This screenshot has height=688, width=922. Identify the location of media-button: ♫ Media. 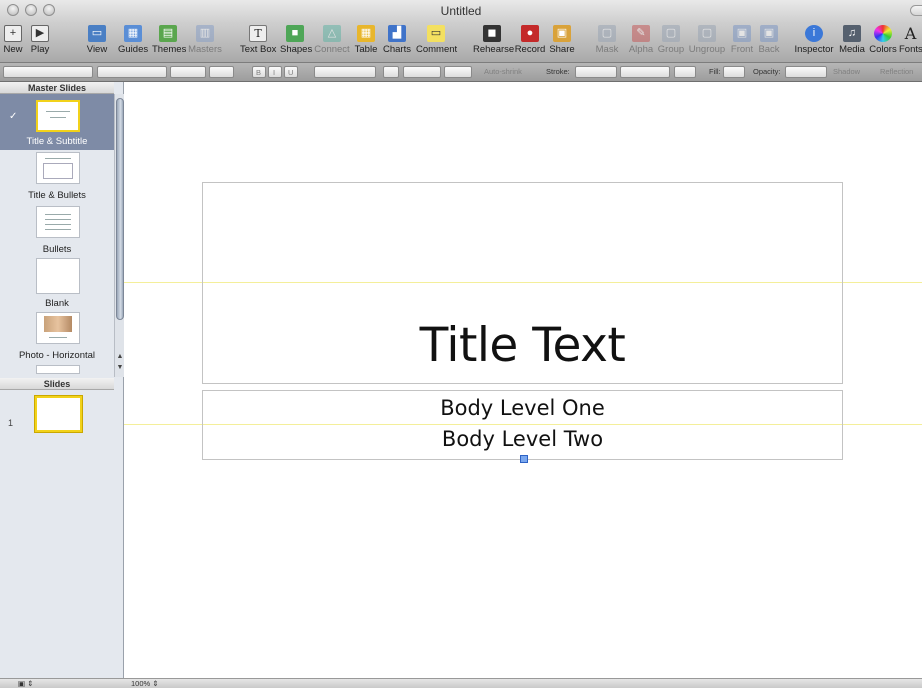
(852, 42).